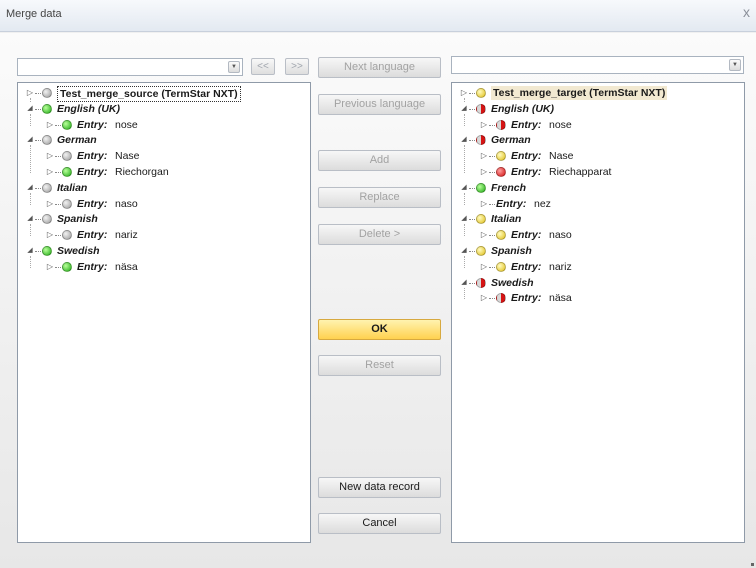  What do you see at coordinates (34, 14) in the screenshot?
I see `window-title: Merge data` at bounding box center [34, 14].